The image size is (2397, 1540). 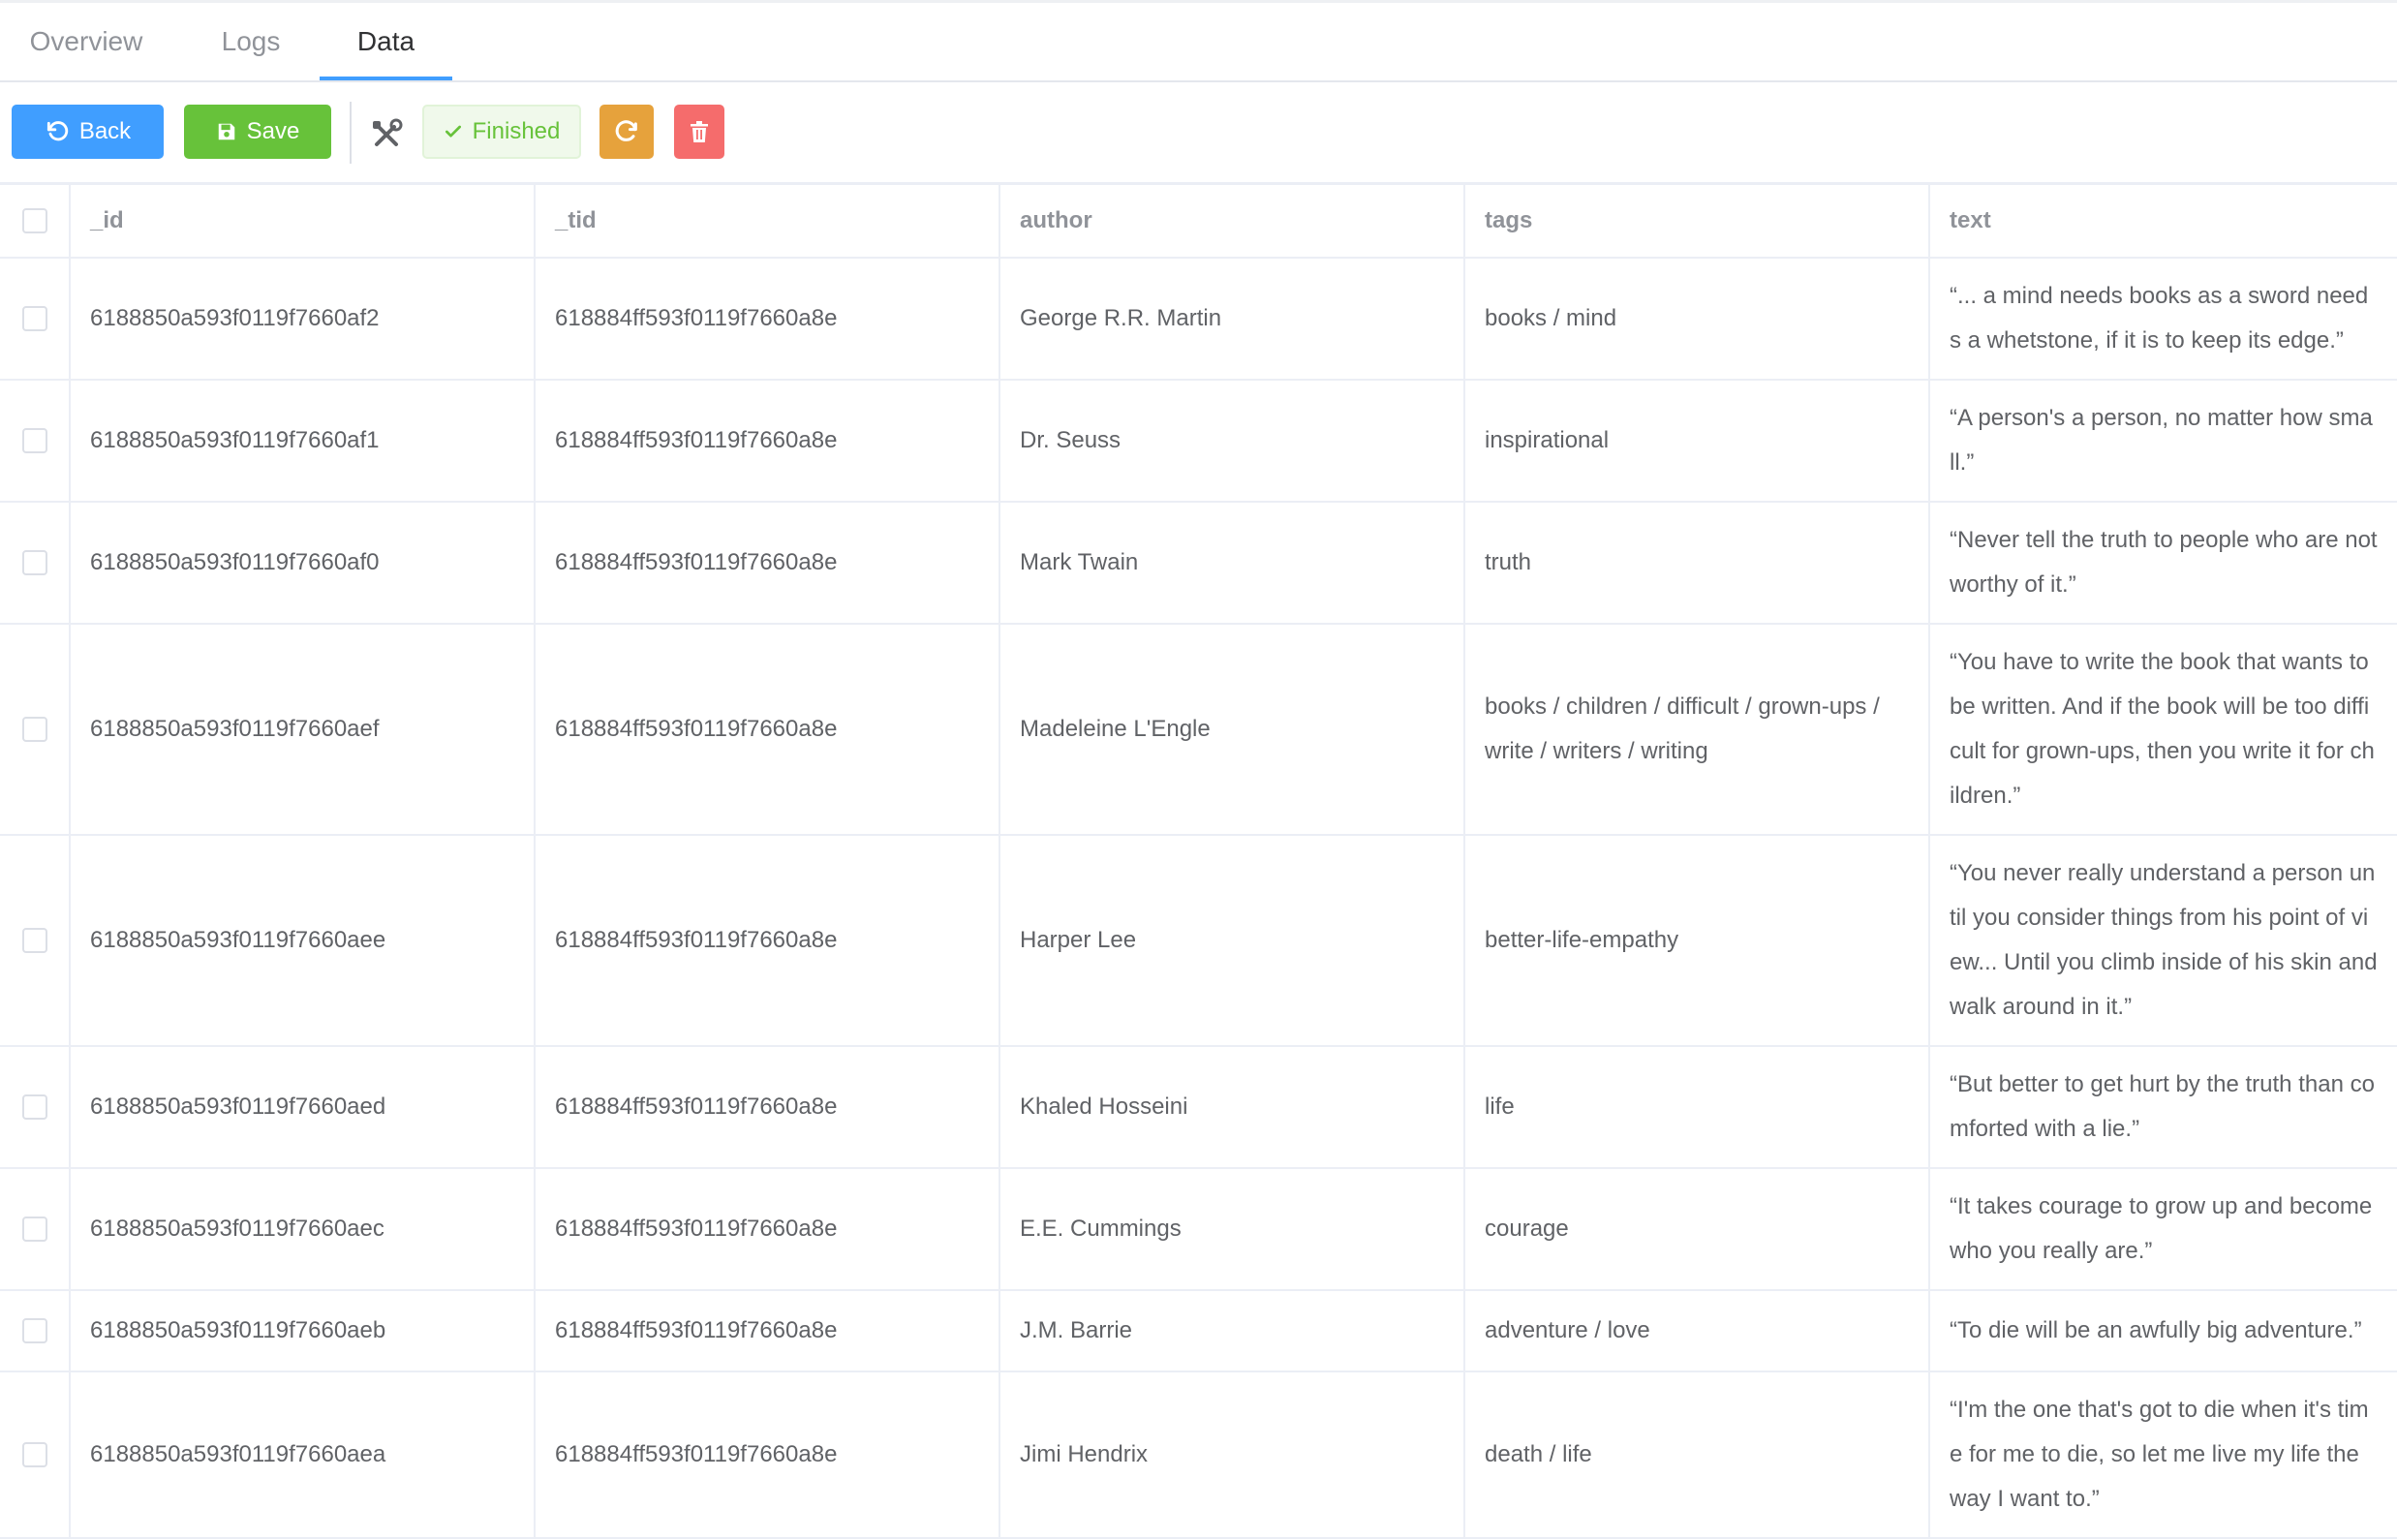 What do you see at coordinates (1697, 1331) in the screenshot?
I see `cell-tags: adventure / love` at bounding box center [1697, 1331].